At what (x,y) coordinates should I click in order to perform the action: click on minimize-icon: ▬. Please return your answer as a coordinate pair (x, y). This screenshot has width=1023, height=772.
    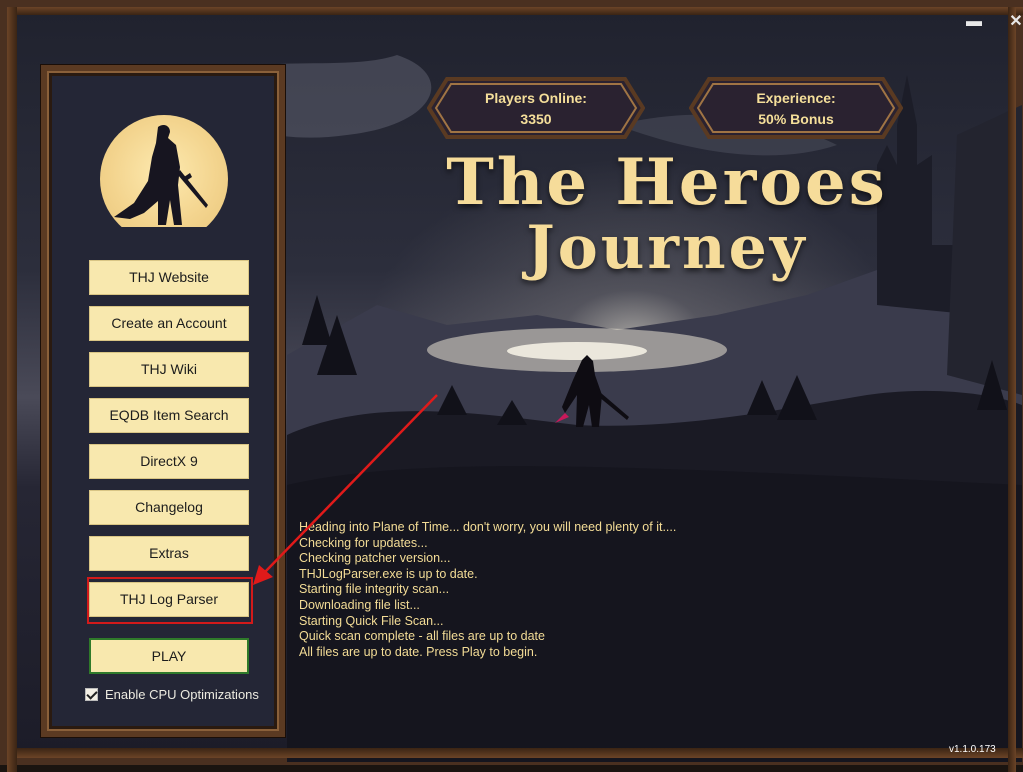
    Looking at the image, I should click on (974, 22).